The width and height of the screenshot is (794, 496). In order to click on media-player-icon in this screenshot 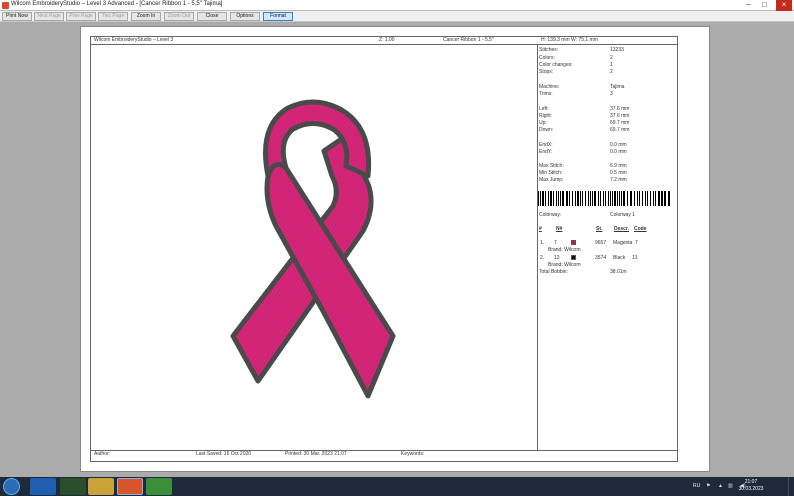, I will do `click(73, 486)`.